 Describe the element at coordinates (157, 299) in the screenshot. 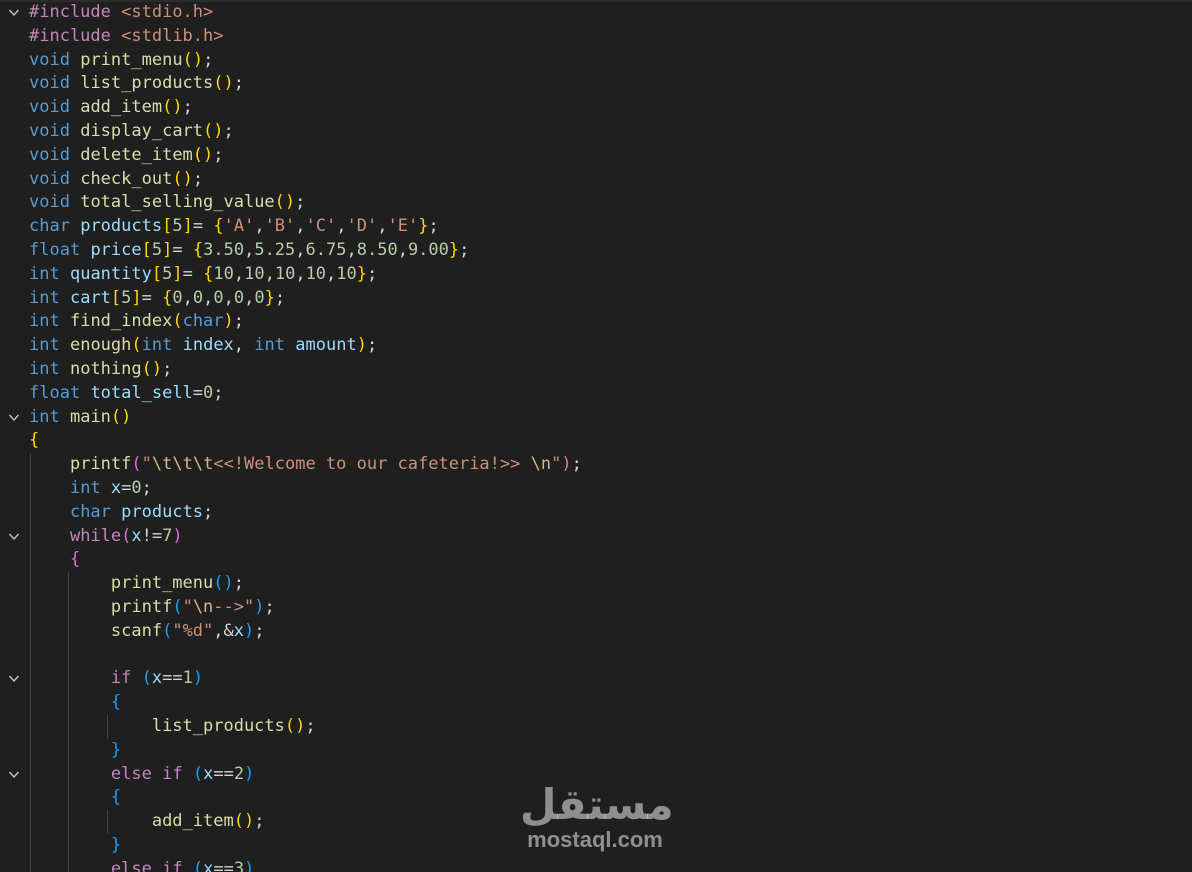

I see `code-text: int cart[5]= {0,0,0,0,0};` at that location.